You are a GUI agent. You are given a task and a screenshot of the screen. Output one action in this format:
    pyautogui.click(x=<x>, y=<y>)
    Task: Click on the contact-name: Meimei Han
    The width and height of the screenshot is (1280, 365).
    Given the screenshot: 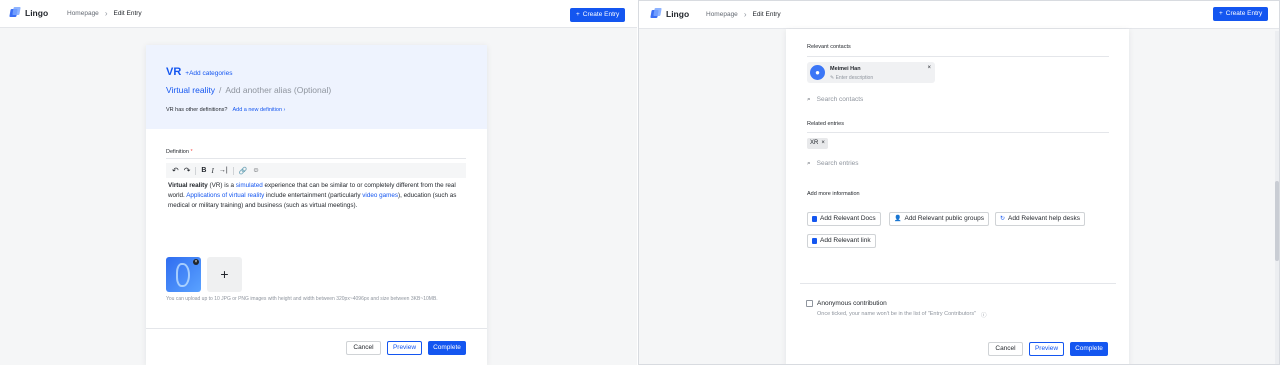 What is the action you would take?
    pyautogui.click(x=845, y=69)
    